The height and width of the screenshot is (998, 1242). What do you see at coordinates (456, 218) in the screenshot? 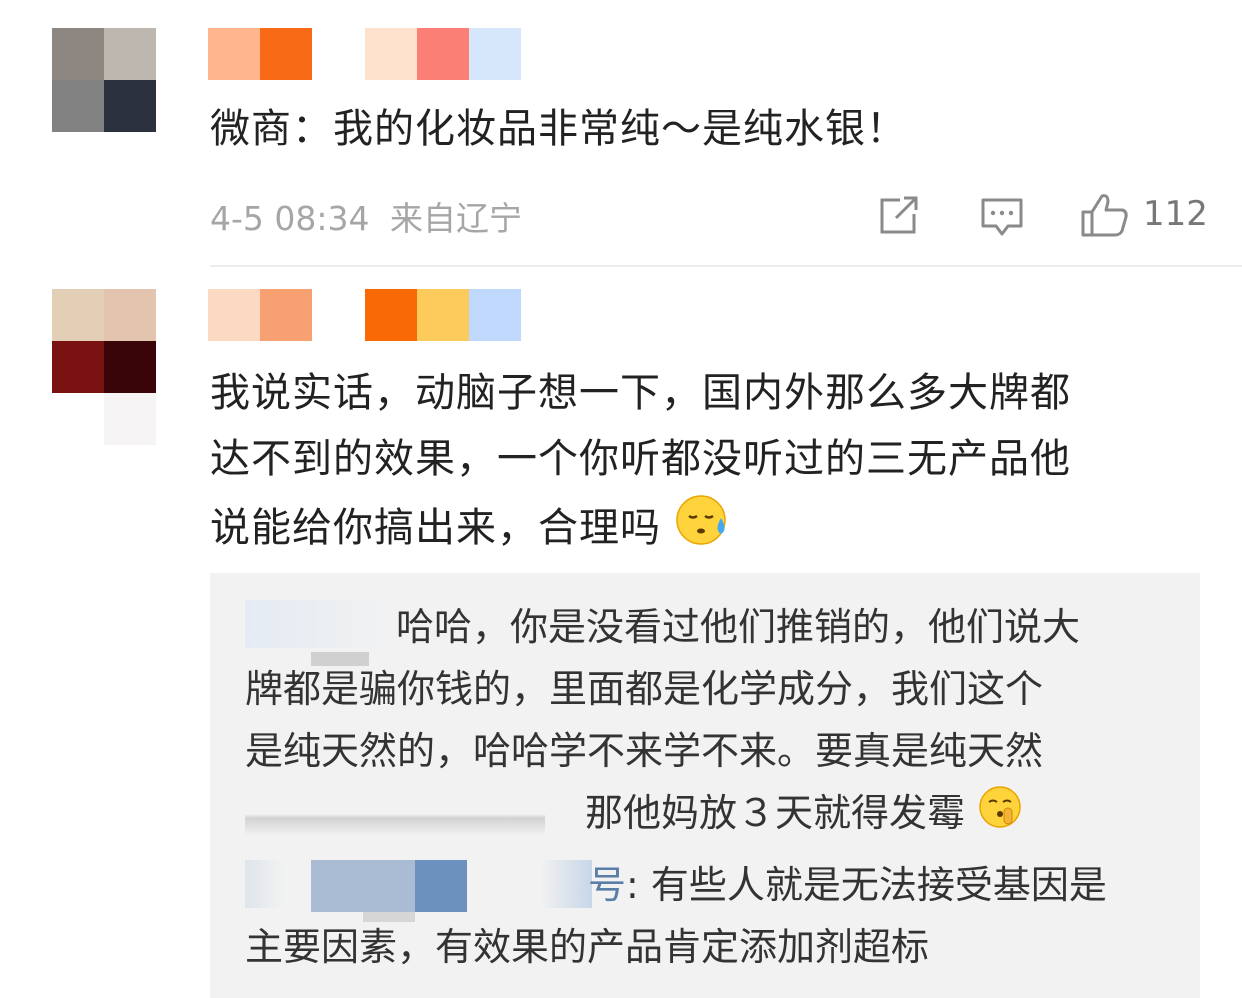
I see `comment-location: 来自辽宁` at bounding box center [456, 218].